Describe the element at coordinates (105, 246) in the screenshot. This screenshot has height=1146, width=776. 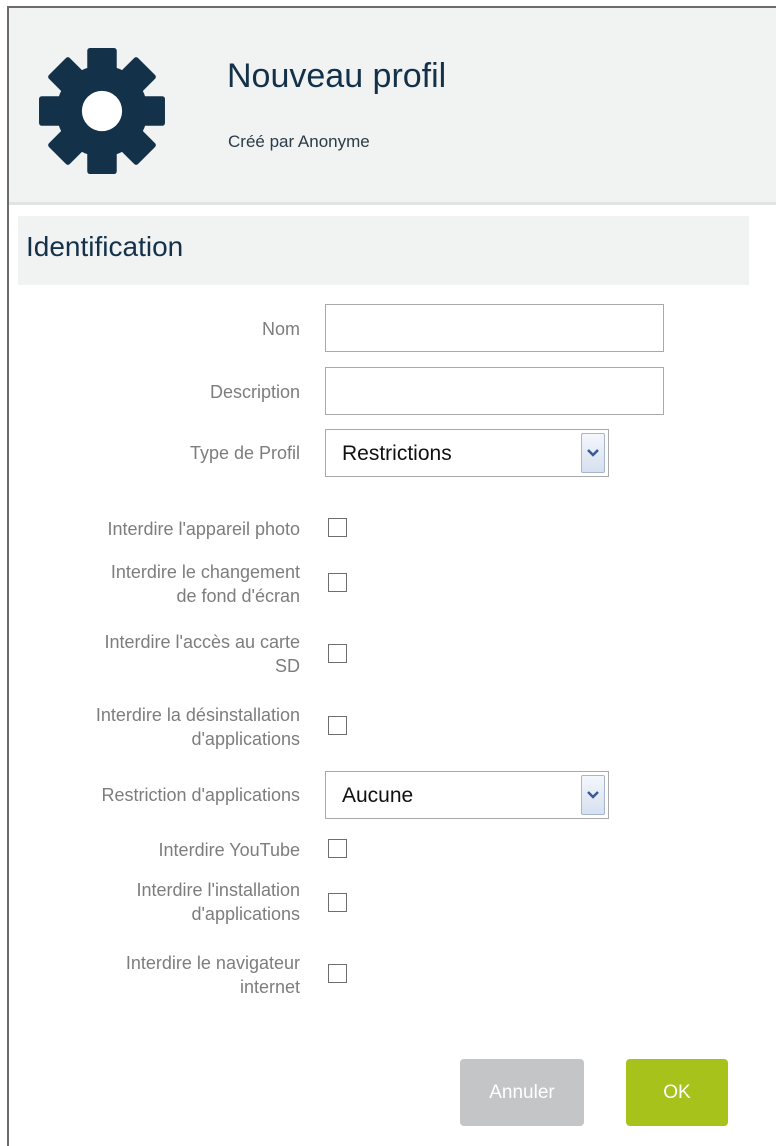
I see `section-title: Identification` at that location.